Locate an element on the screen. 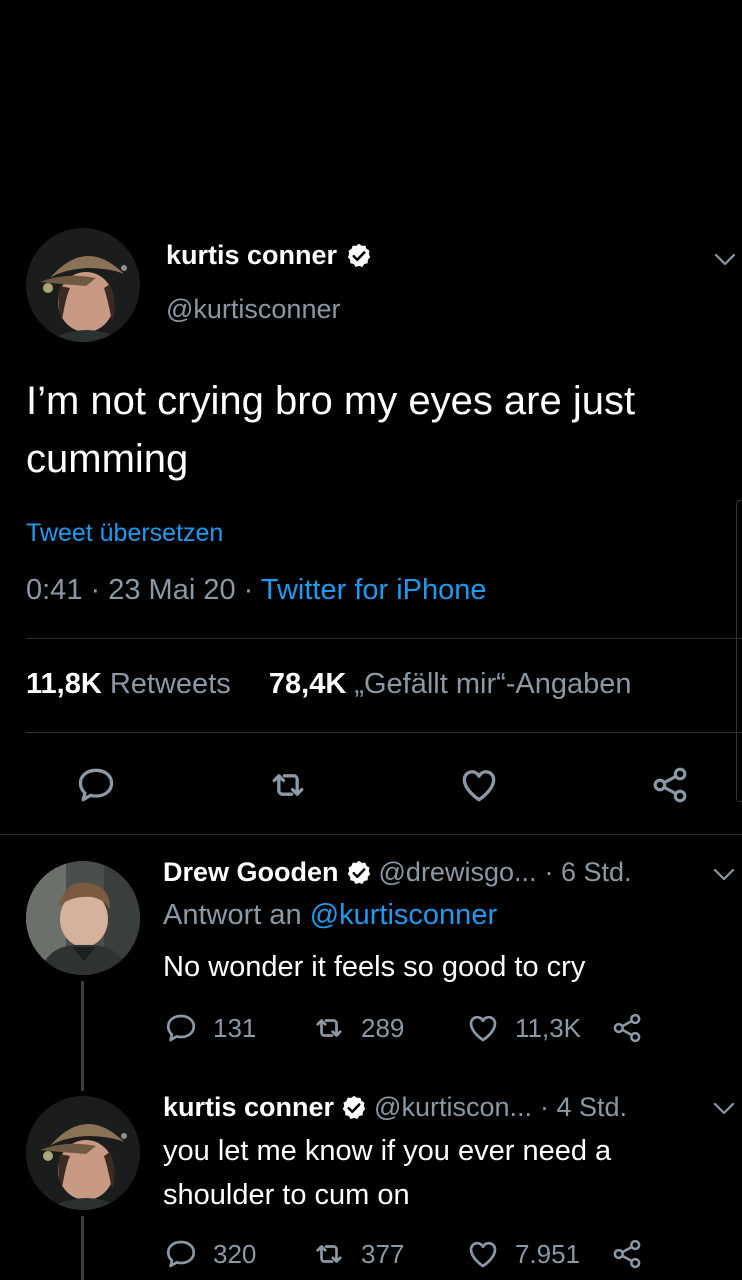 The width and height of the screenshot is (742, 1280). reply-button: 131 is located at coordinates (209, 1028).